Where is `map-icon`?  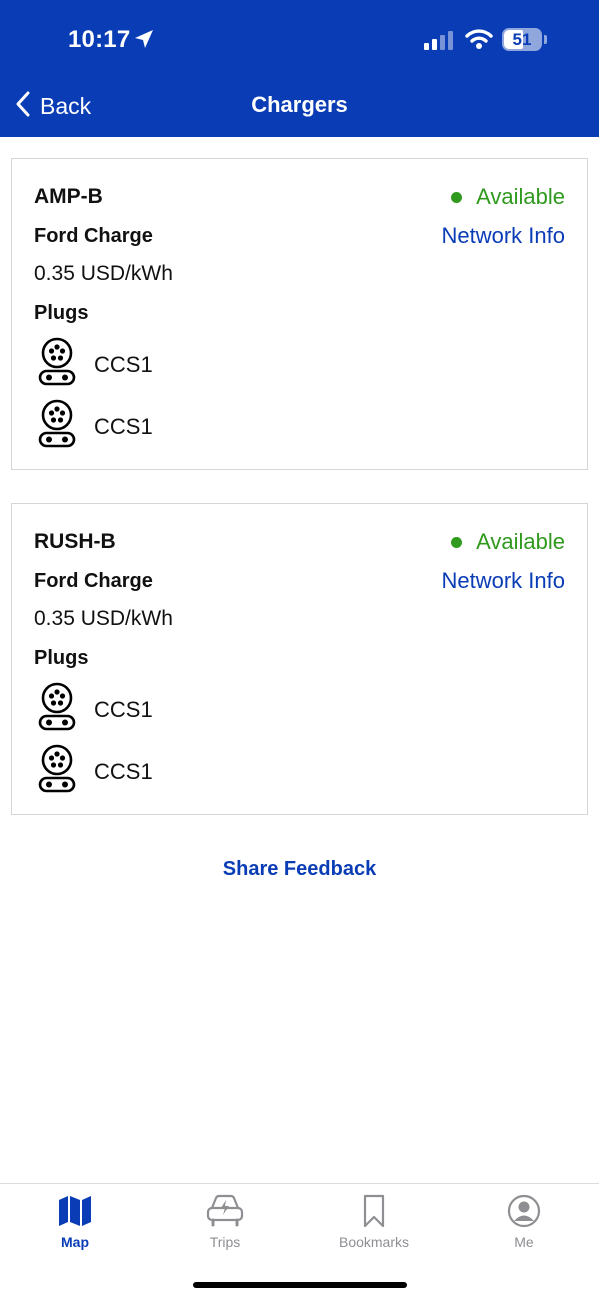 map-icon is located at coordinates (75, 1211).